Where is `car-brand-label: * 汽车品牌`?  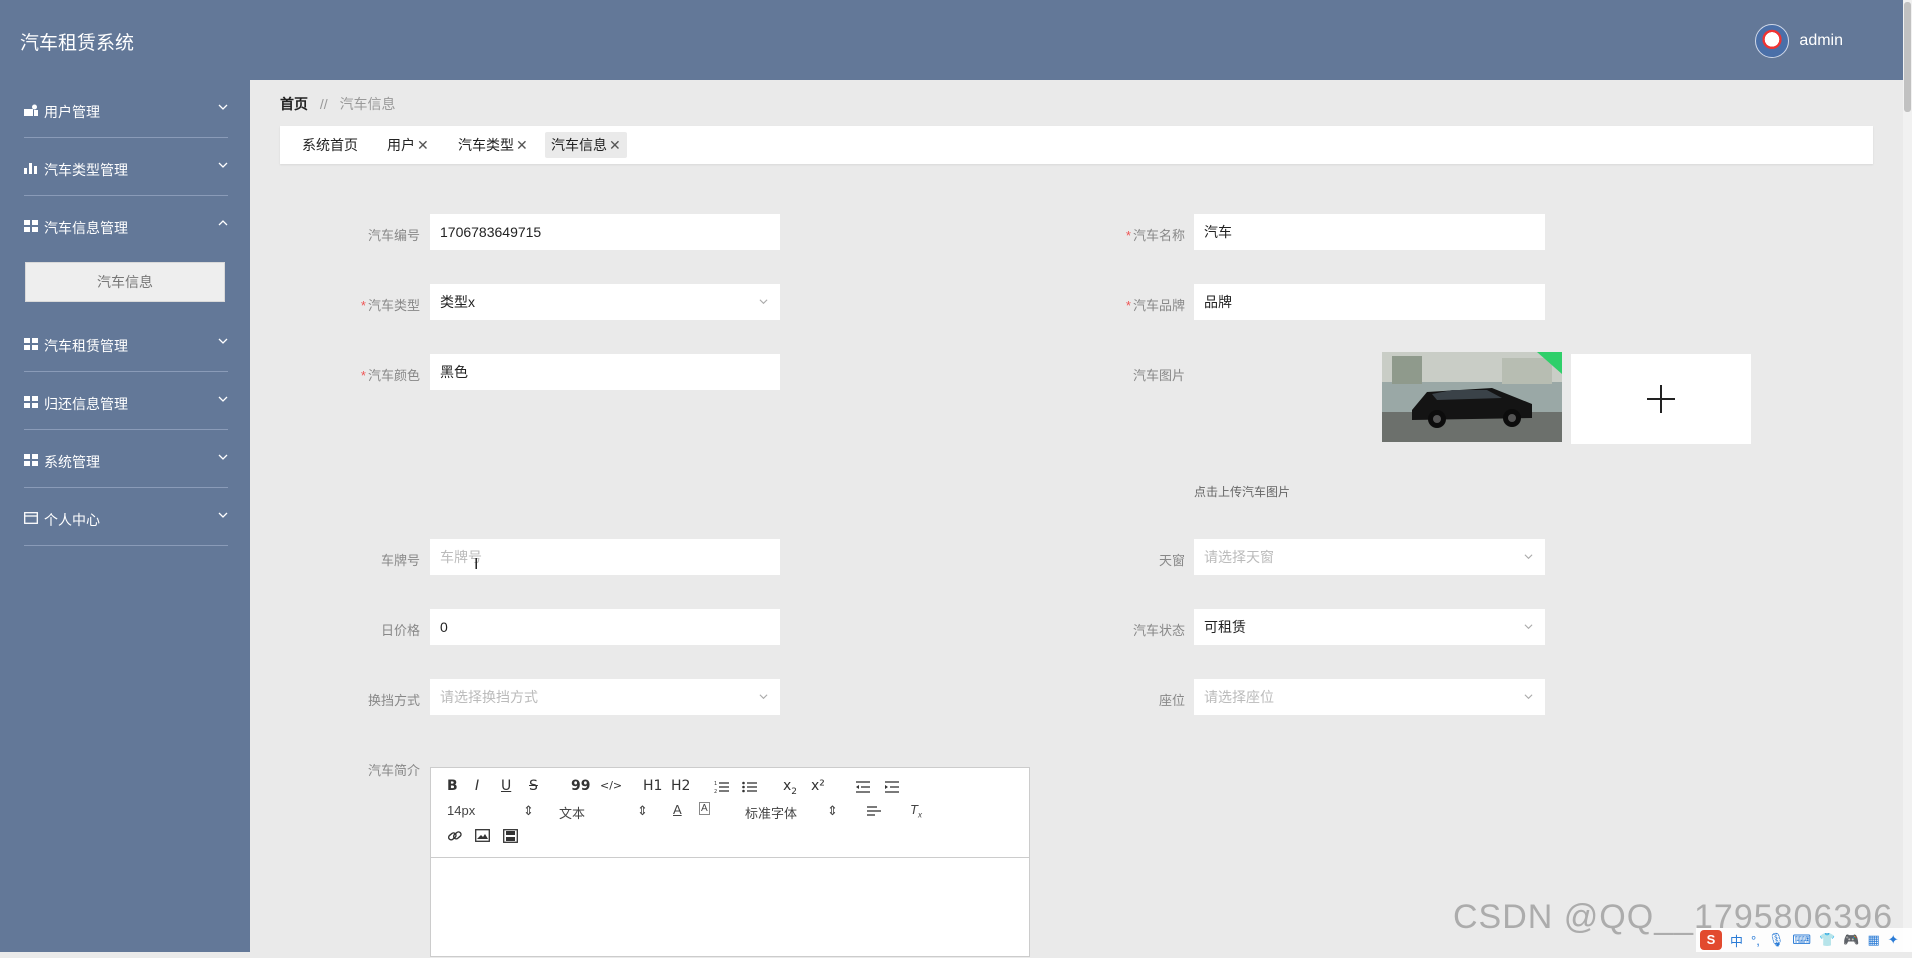 car-brand-label: * 汽车品牌 is located at coordinates (1155, 305).